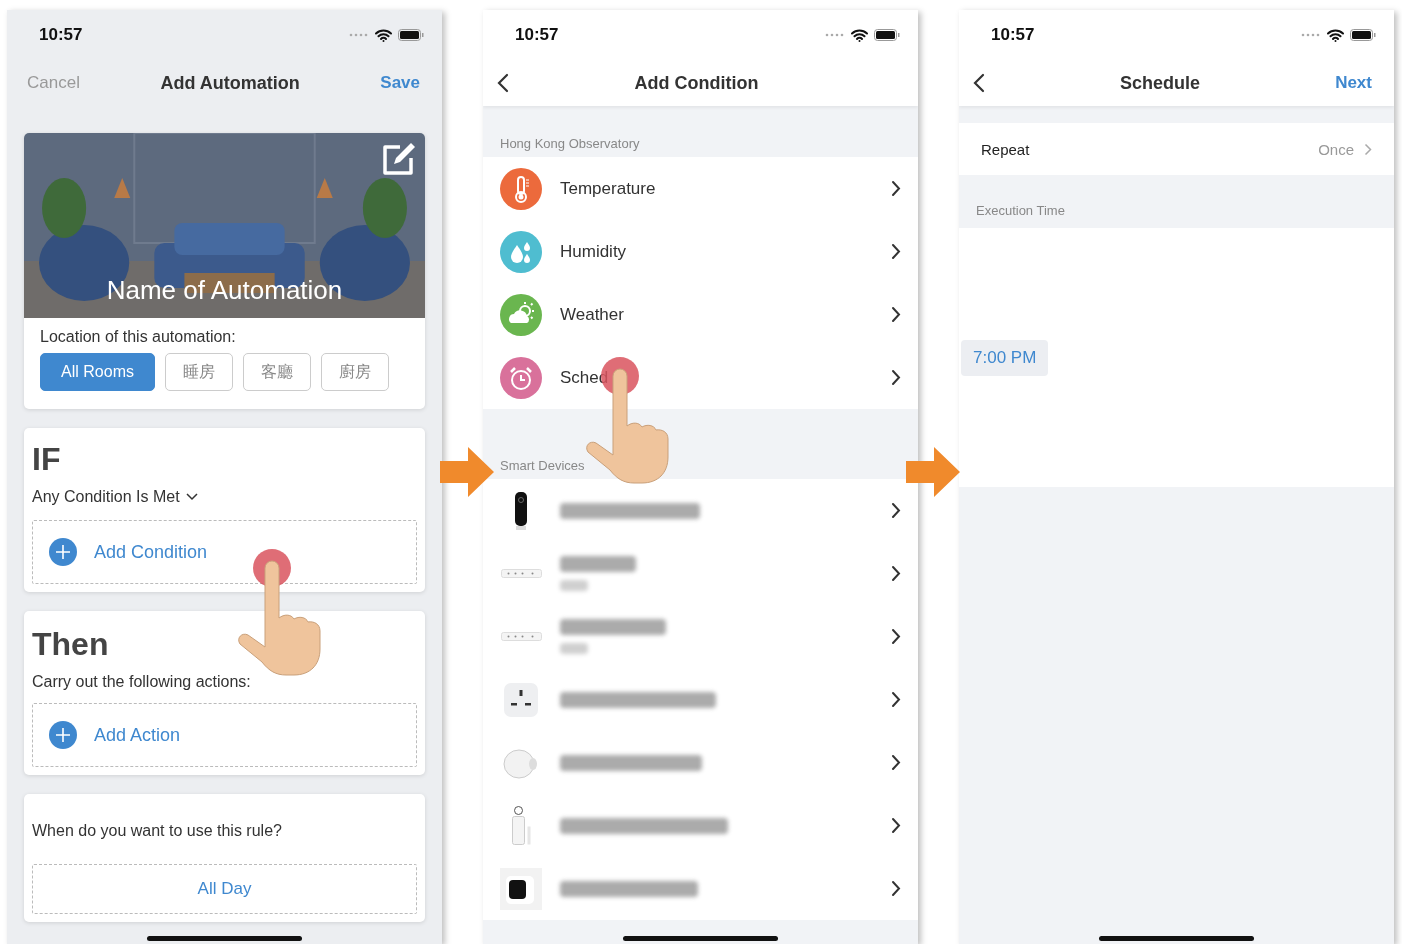 This screenshot has height=944, width=1402. What do you see at coordinates (224, 889) in the screenshot?
I see `time-range-button: All Day` at bounding box center [224, 889].